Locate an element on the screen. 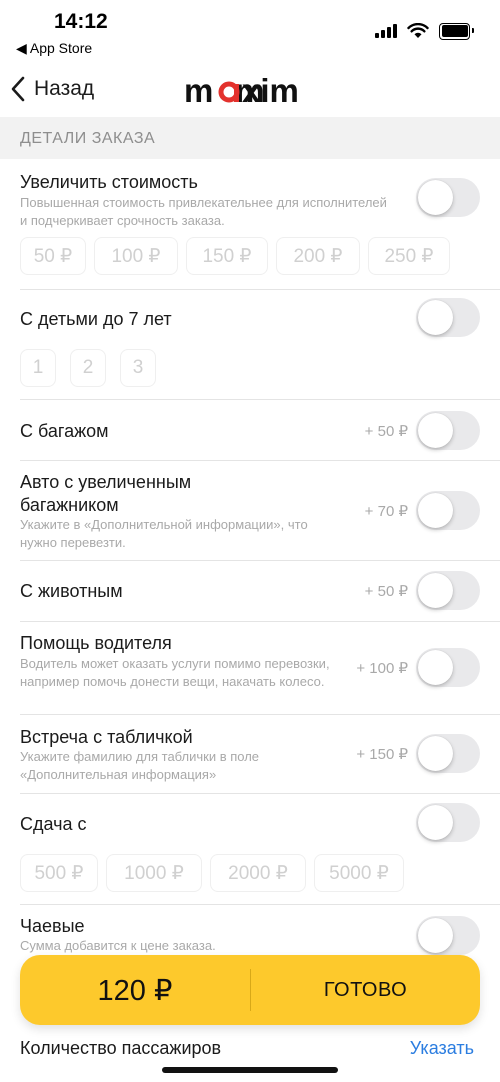 The image size is (500, 1082). wifi-icon is located at coordinates (418, 30).